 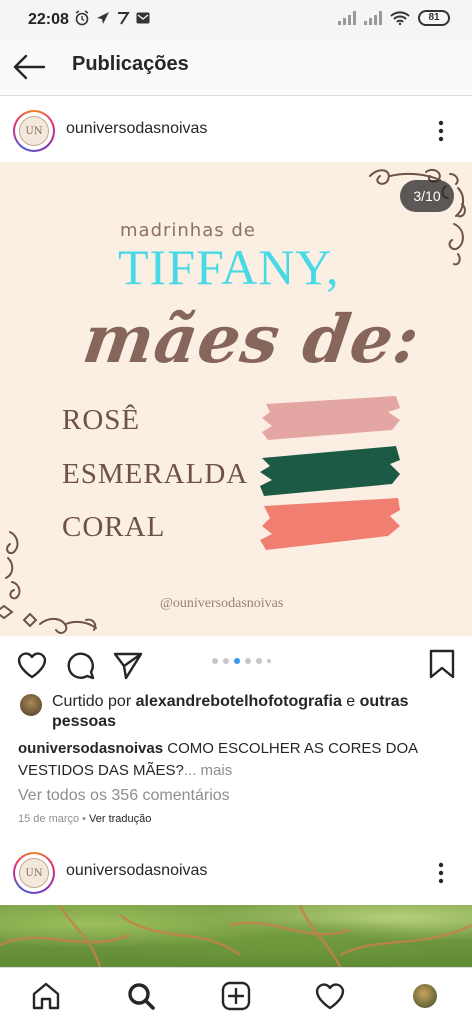 I want to click on image-text-line2: TIFFANY,, so click(x=229, y=267).